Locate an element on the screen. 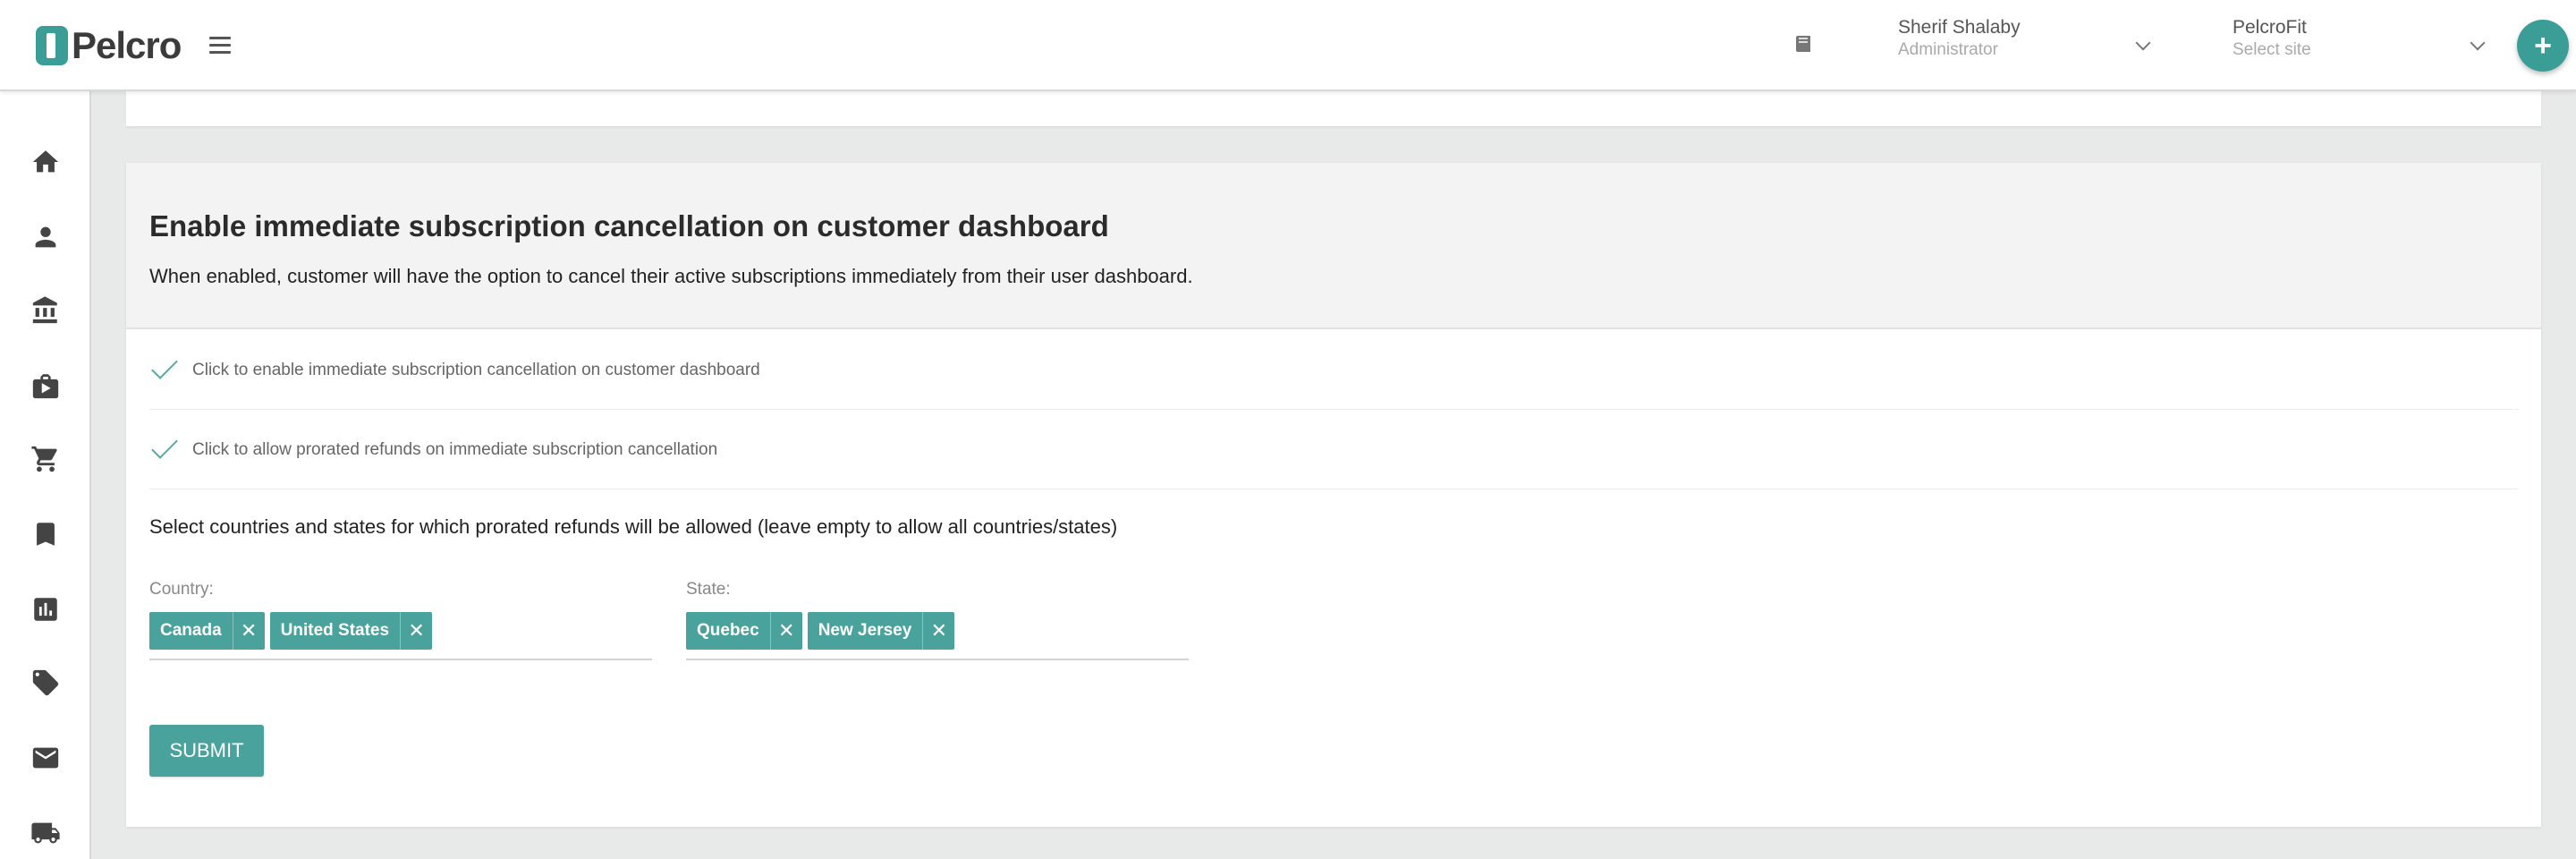  truck-icon is located at coordinates (45, 833).